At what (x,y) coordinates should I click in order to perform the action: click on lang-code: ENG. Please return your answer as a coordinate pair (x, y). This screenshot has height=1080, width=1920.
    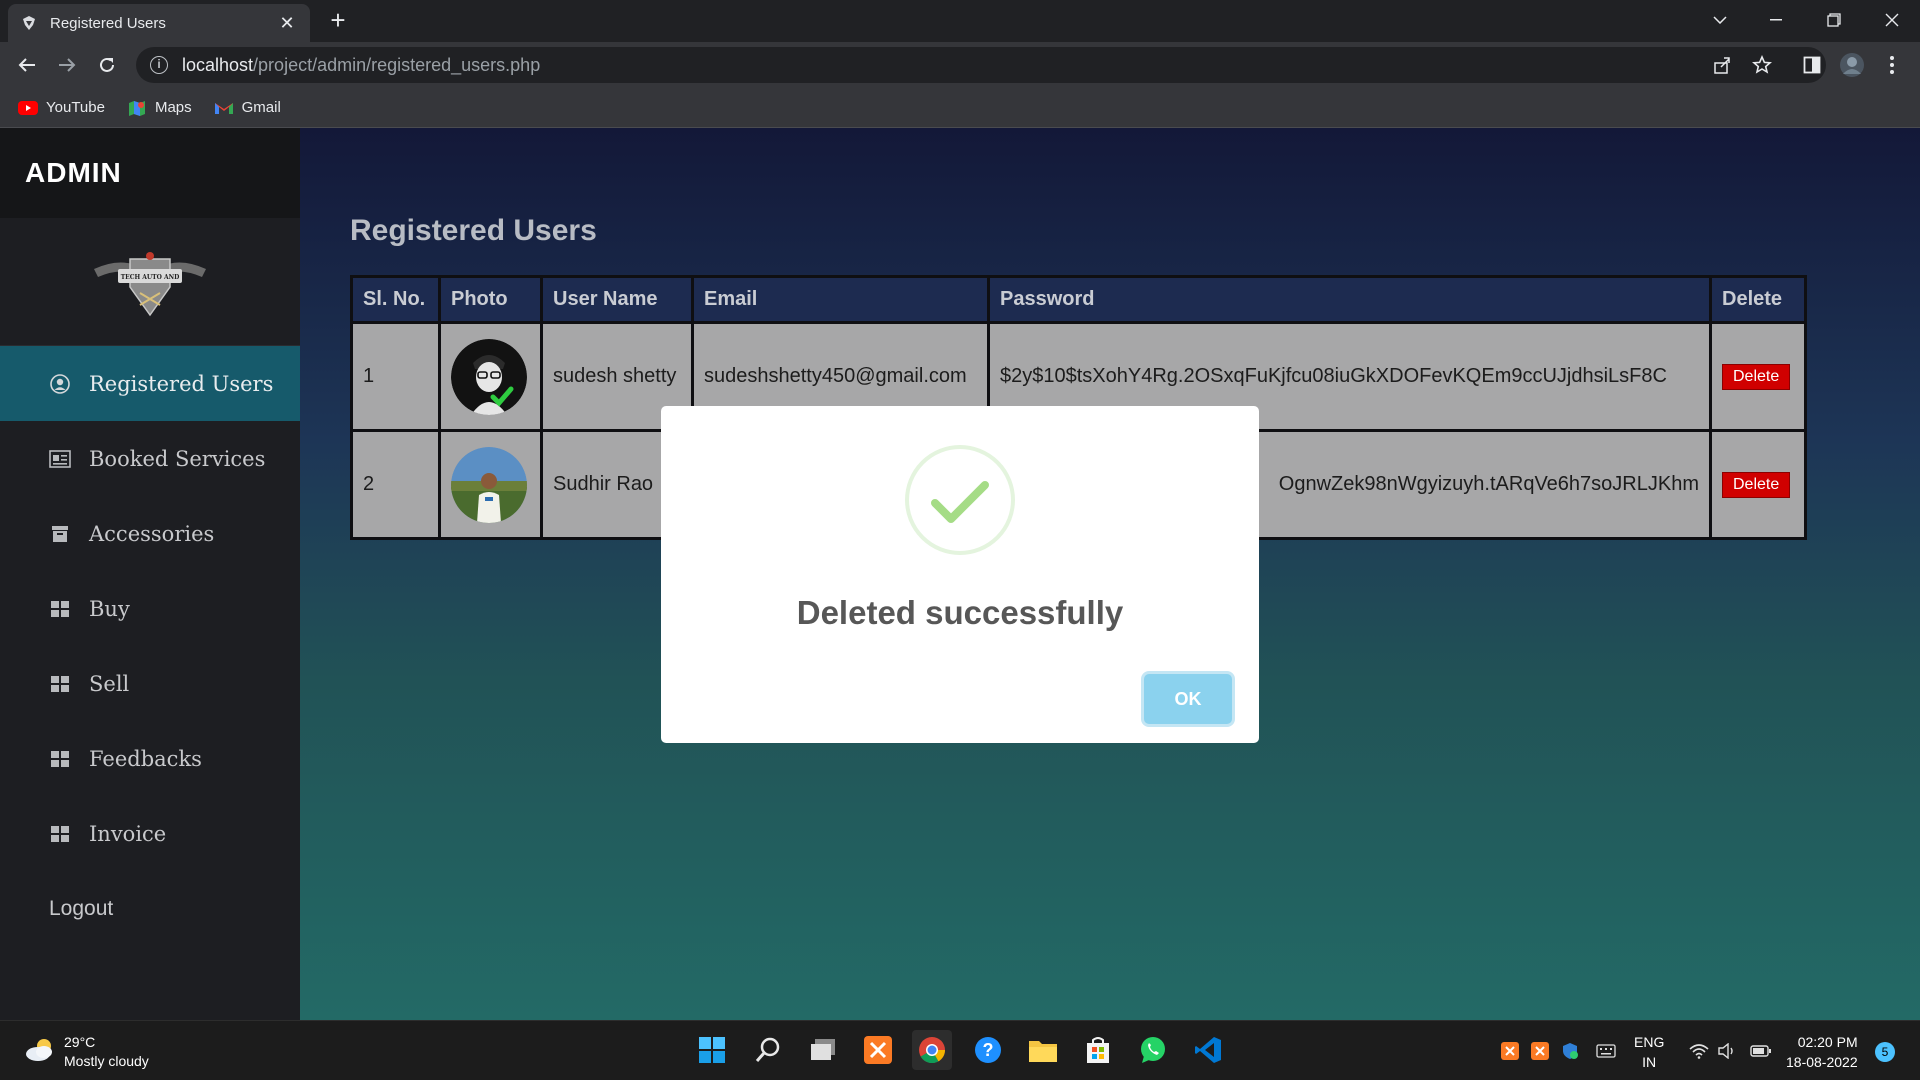
    Looking at the image, I should click on (1649, 1042).